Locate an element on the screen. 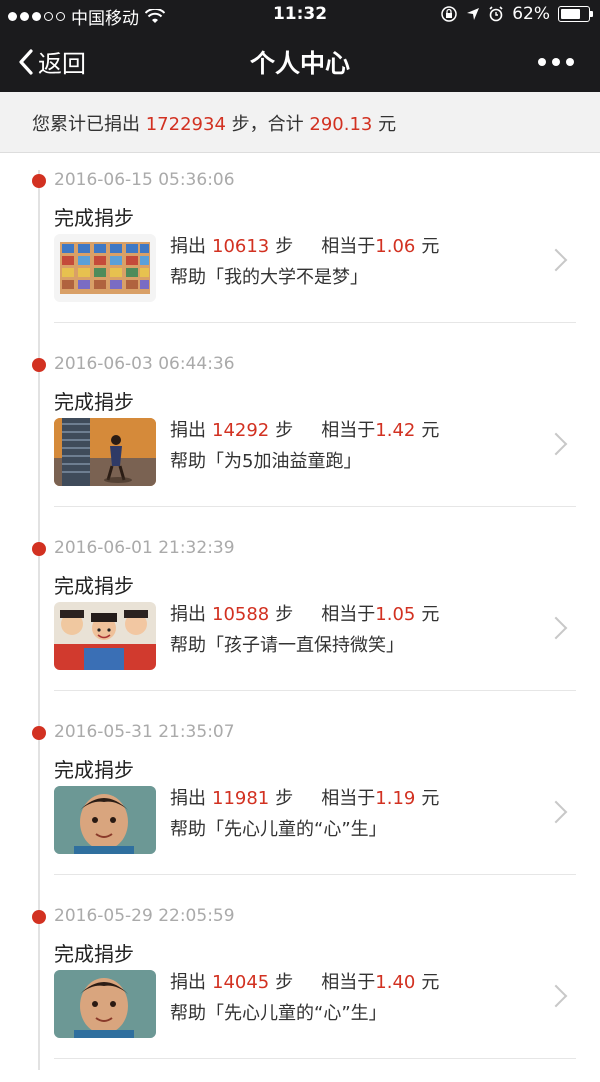  entry-date: 2016-05-31 21:35:07 is located at coordinates (144, 732).